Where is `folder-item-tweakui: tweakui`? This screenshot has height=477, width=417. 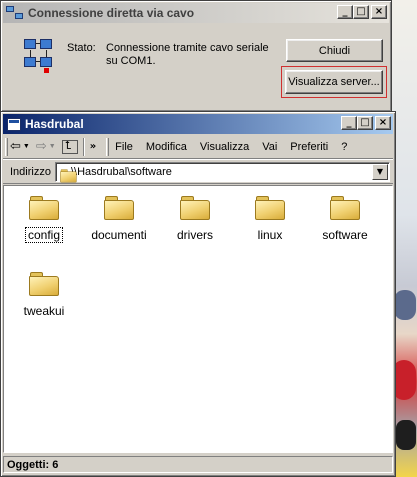
folder-item-tweakui: tweakui is located at coordinates (44, 296).